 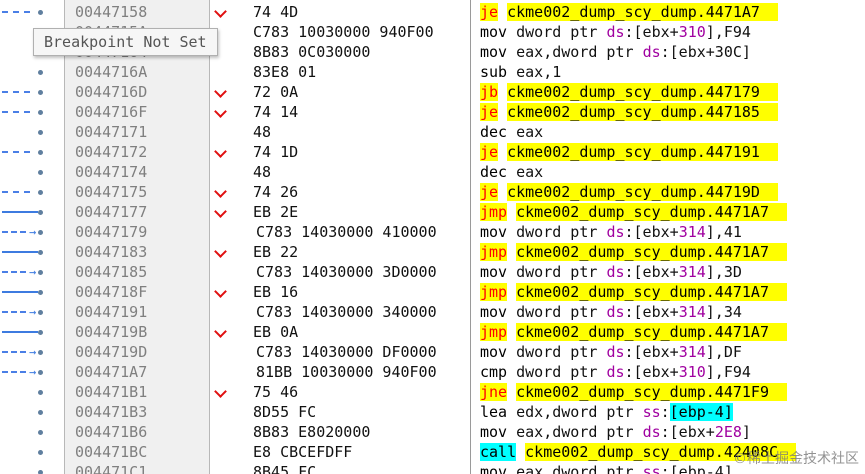 What do you see at coordinates (137, 172) in the screenshot?
I see `address-cell: 00447174` at bounding box center [137, 172].